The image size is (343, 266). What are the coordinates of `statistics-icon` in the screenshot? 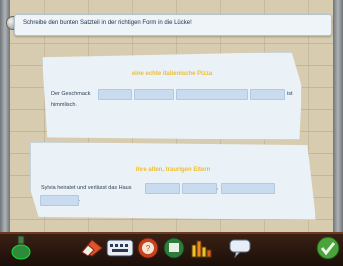 It's located at (203, 248).